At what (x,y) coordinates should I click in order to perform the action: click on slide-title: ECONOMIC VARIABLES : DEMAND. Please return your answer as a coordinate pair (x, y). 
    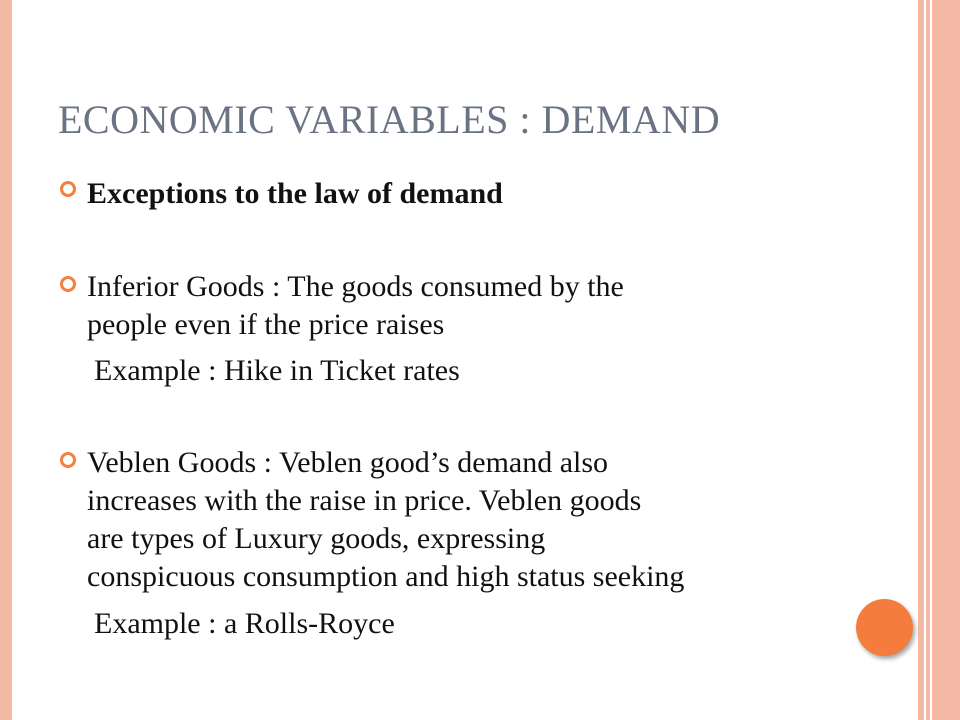
    Looking at the image, I should click on (389, 119).